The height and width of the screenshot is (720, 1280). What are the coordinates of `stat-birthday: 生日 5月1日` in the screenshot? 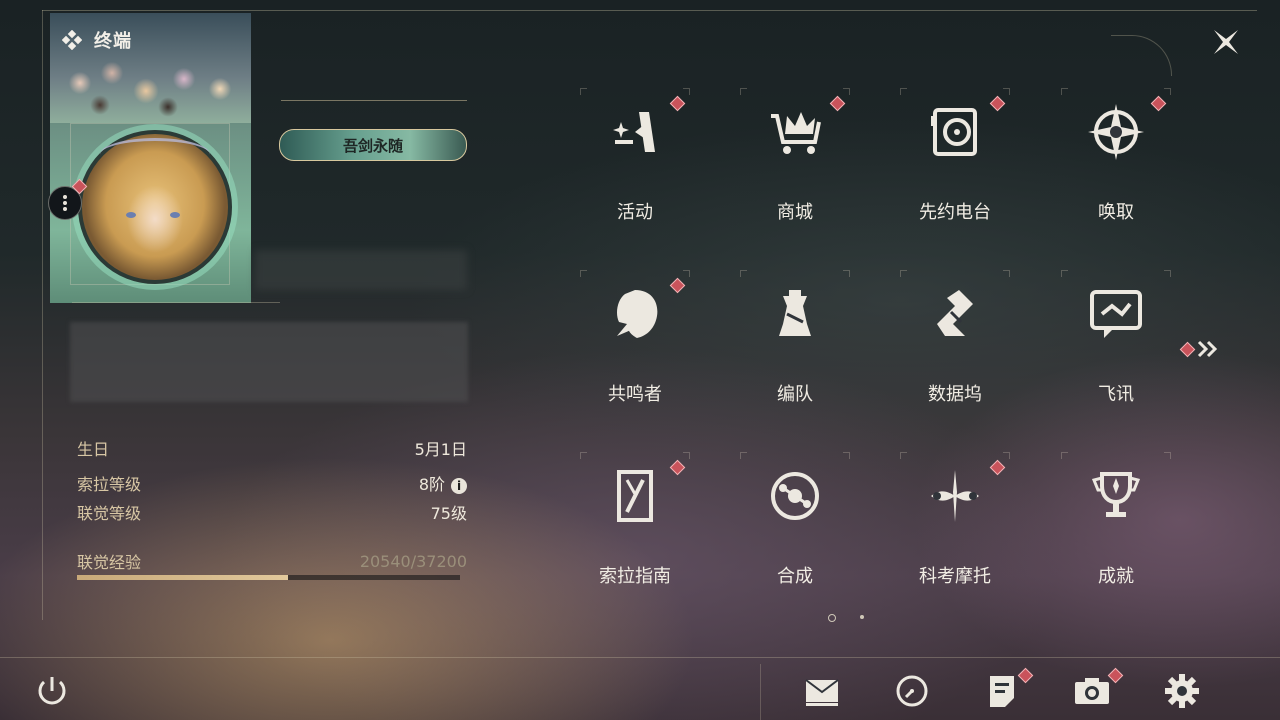 It's located at (272, 448).